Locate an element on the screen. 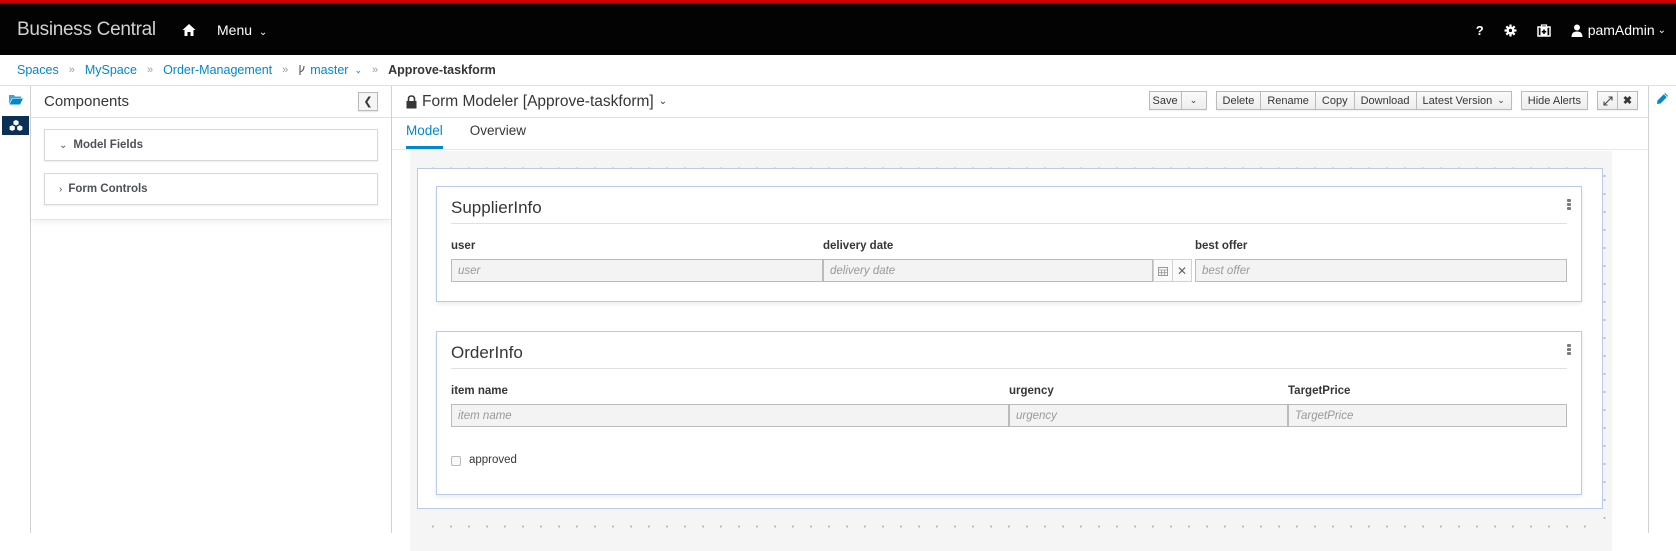  user-input: user is located at coordinates (637, 270).